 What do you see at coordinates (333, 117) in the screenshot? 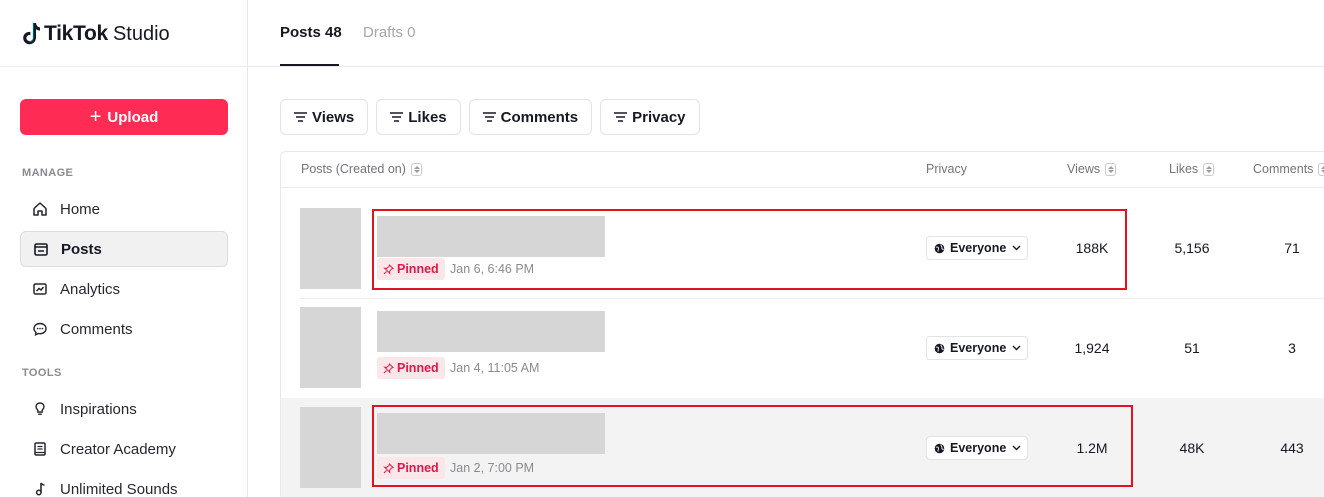
I see `filter-label: Views` at bounding box center [333, 117].